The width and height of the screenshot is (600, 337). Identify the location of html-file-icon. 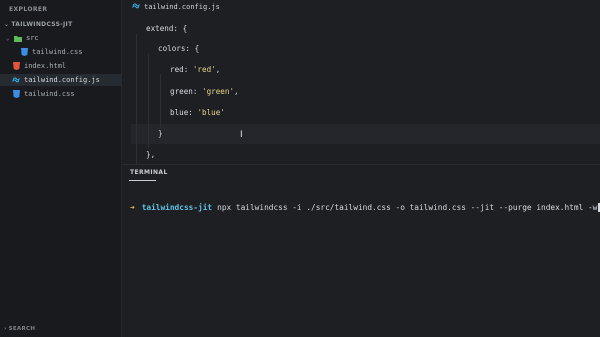
(16, 66).